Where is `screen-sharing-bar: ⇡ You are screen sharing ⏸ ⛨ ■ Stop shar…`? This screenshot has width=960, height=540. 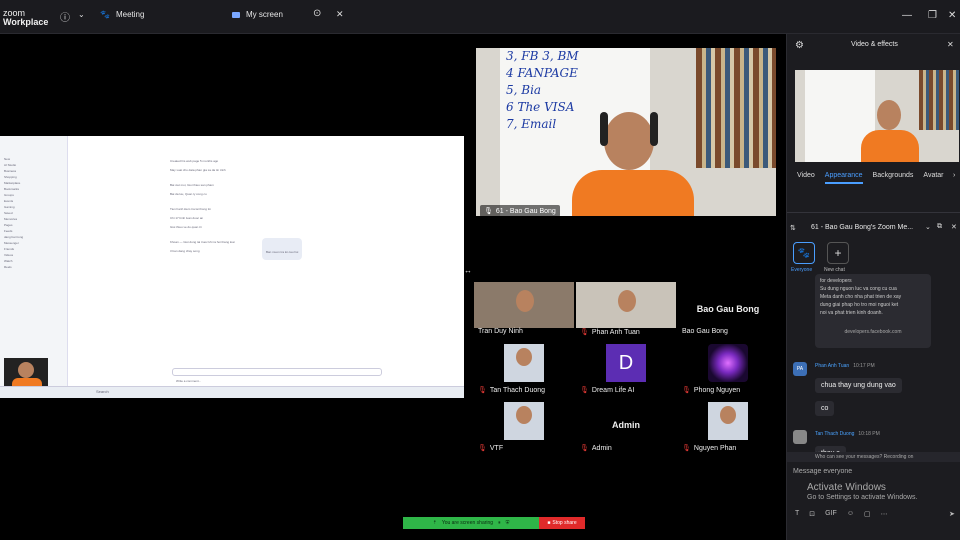
screen-sharing-bar: ⇡ You are screen sharing ⏸ ⛨ ■ Stop shar… is located at coordinates (494, 523).